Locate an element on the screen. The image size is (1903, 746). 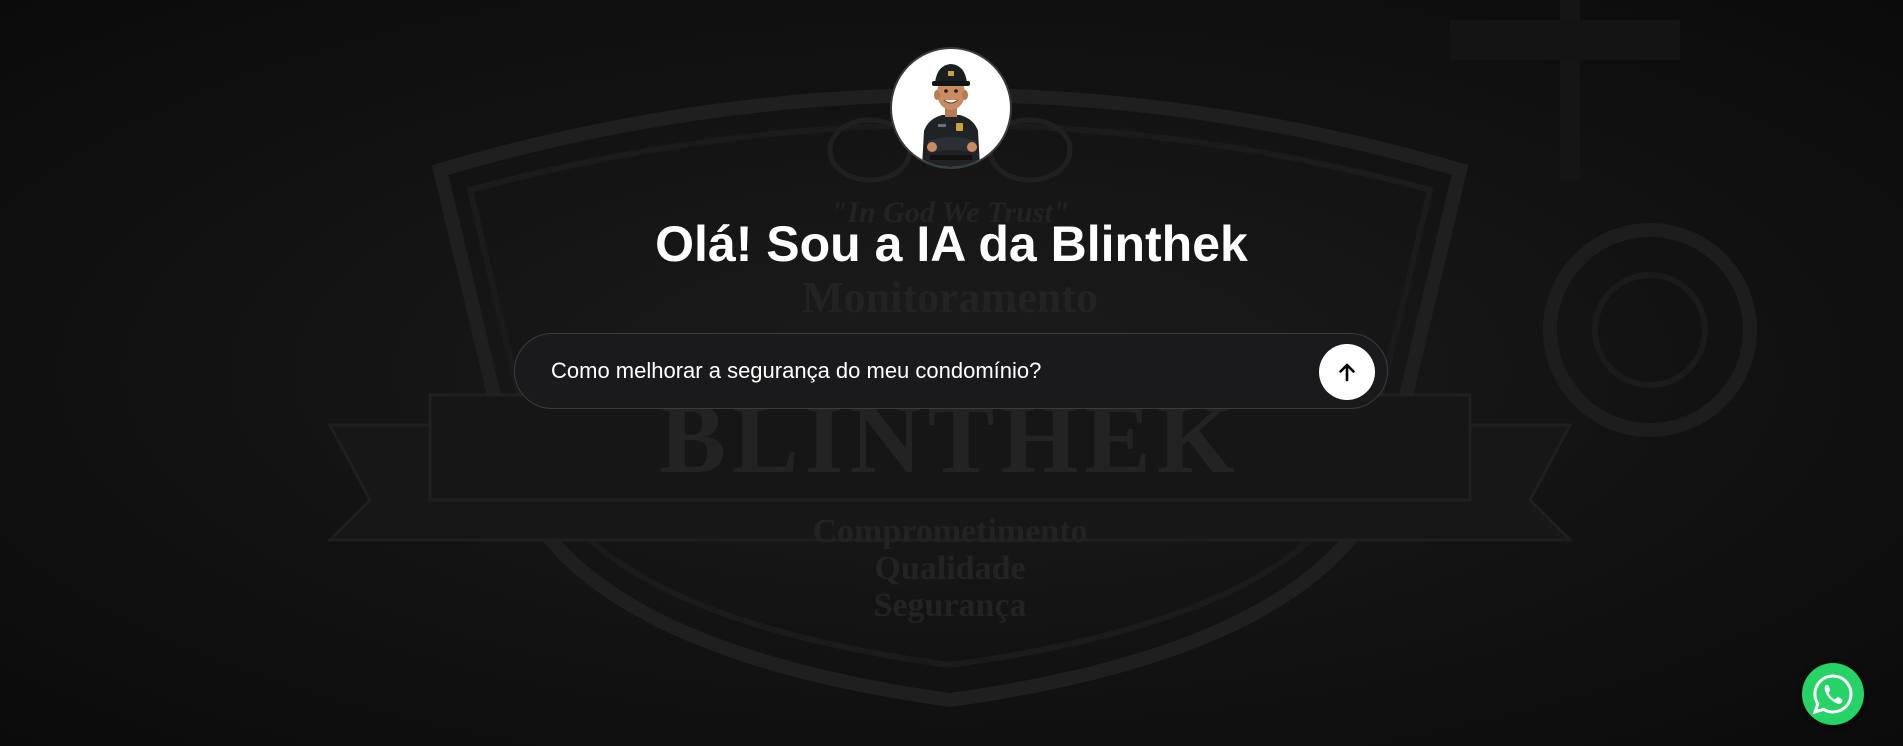
whatsapp-button is located at coordinates (1833, 694).